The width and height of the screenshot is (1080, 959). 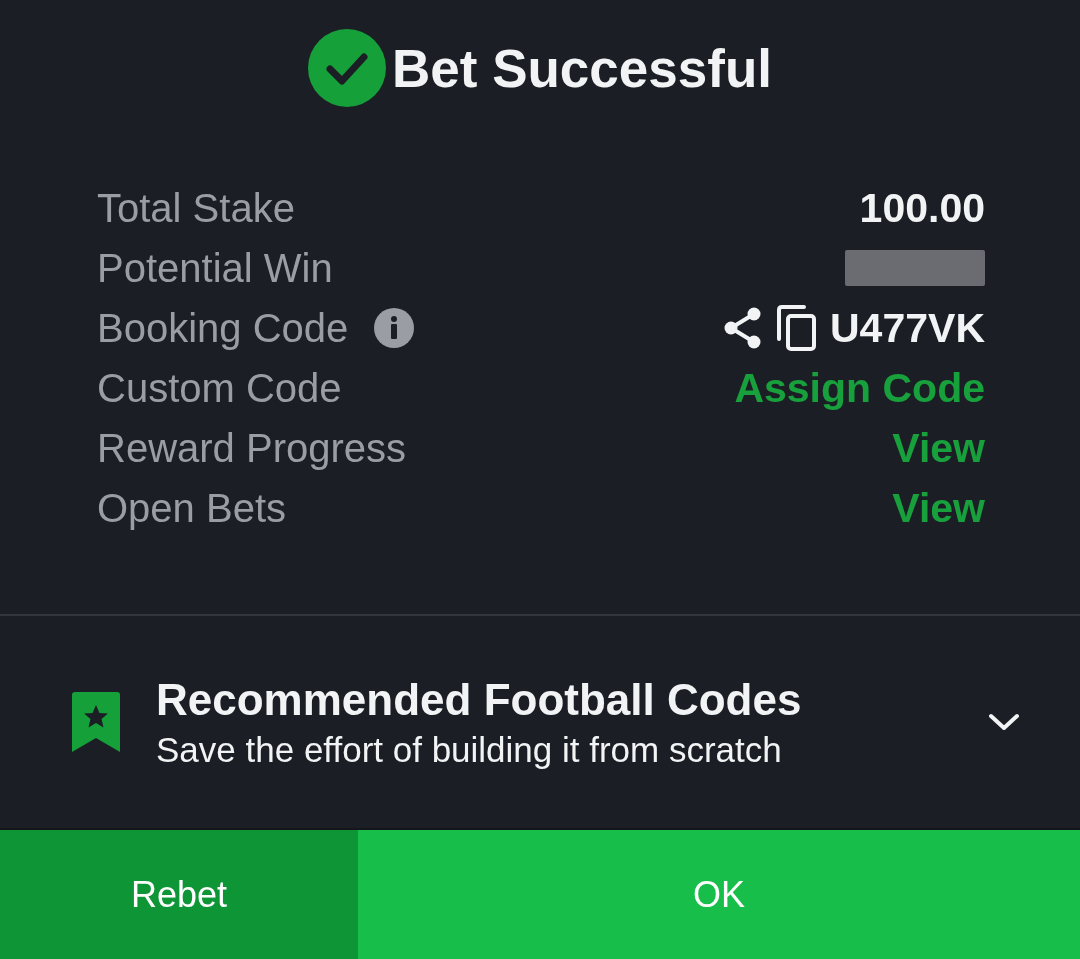 I want to click on check-circle-icon, so click(x=347, y=68).